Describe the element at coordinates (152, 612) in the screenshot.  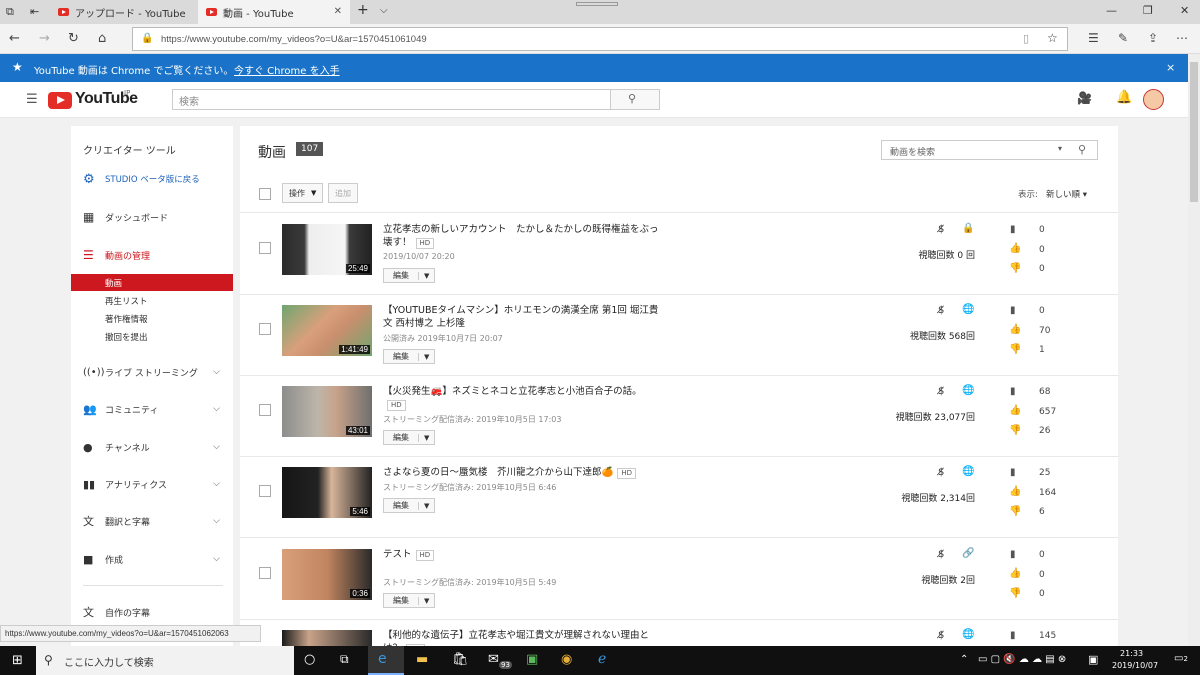
I see `sidebar-item-my-subtitles: 文 自作の字幕` at that location.